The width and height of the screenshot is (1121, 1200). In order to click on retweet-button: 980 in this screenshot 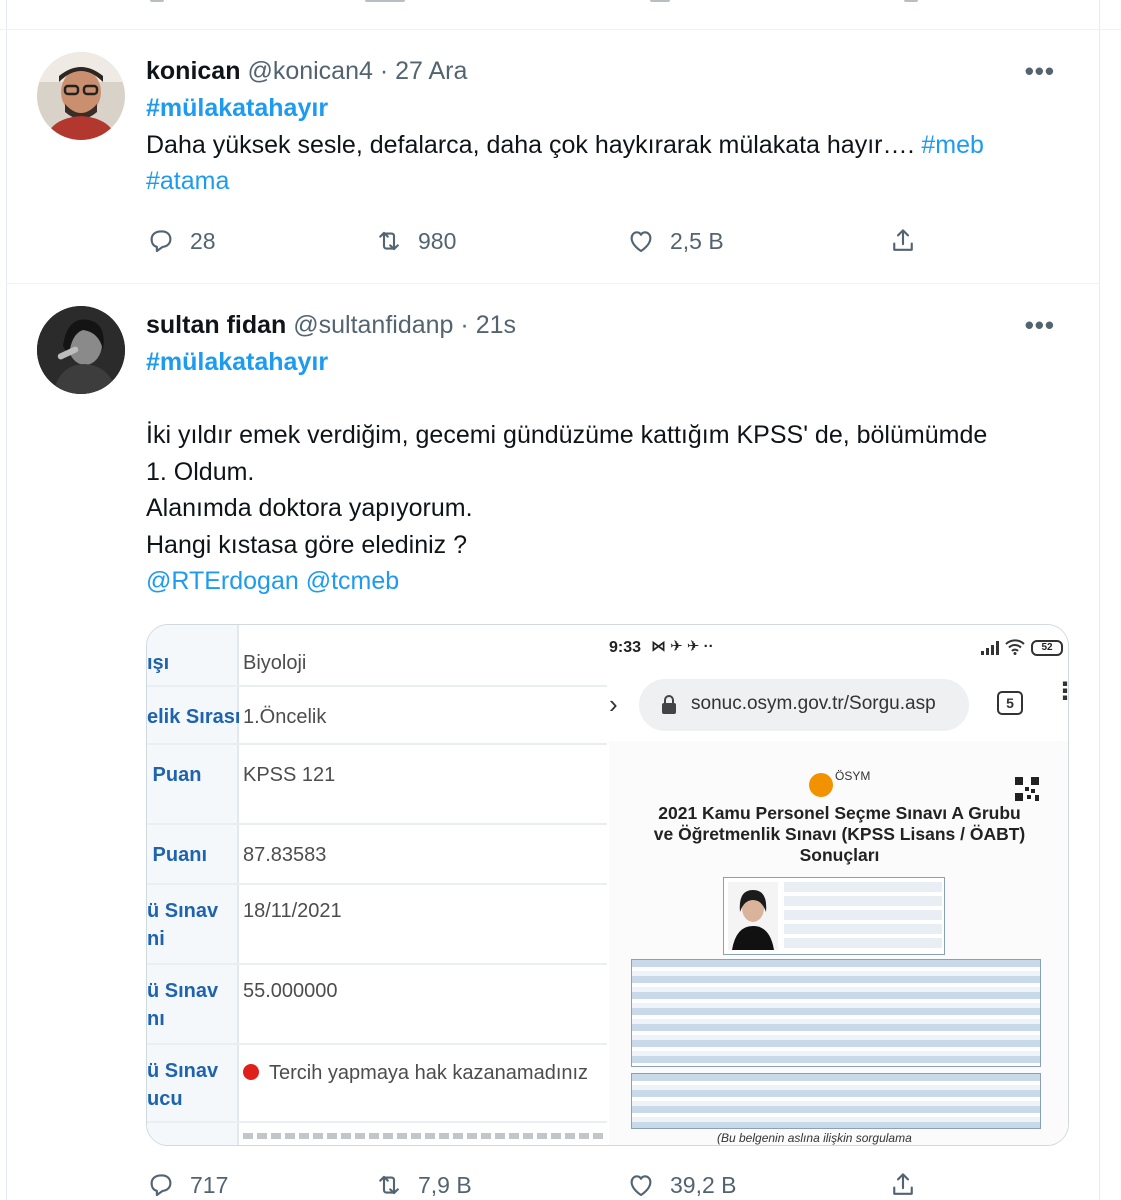, I will do `click(415, 241)`.